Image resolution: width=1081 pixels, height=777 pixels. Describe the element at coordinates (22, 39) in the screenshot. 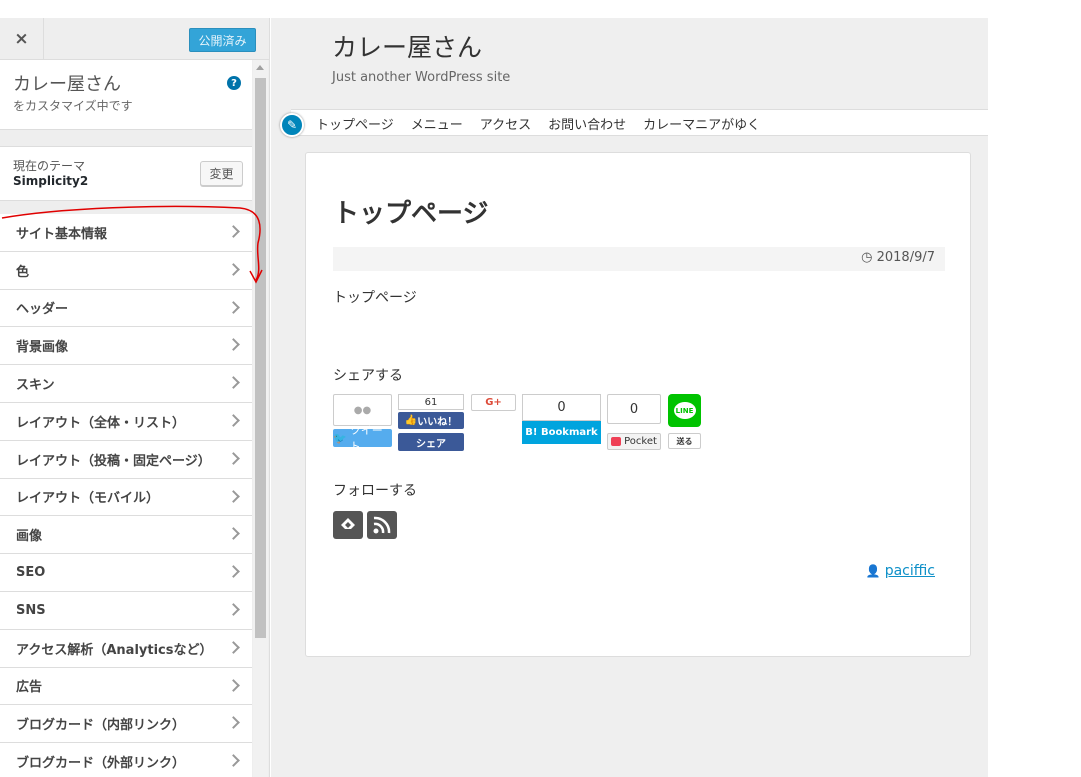

I see `close-button: ×` at that location.